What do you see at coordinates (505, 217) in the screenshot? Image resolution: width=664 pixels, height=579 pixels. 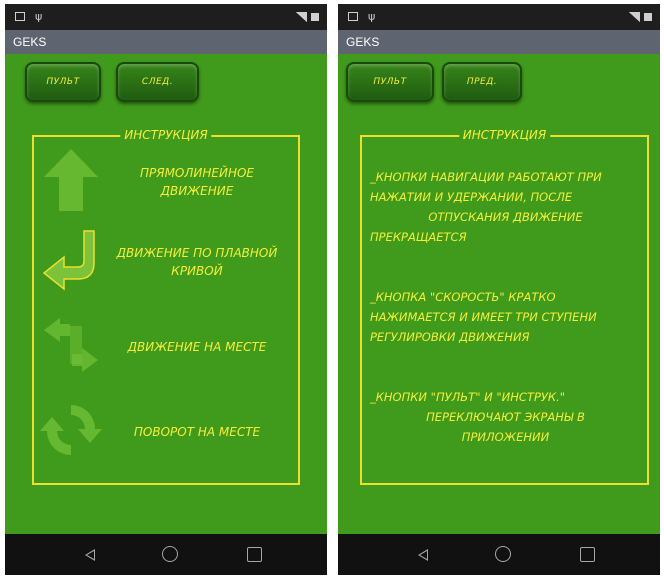 I see `paragraph-line: ОТПУСКАНИЯ ДВИЖЕНИЕ` at bounding box center [505, 217].